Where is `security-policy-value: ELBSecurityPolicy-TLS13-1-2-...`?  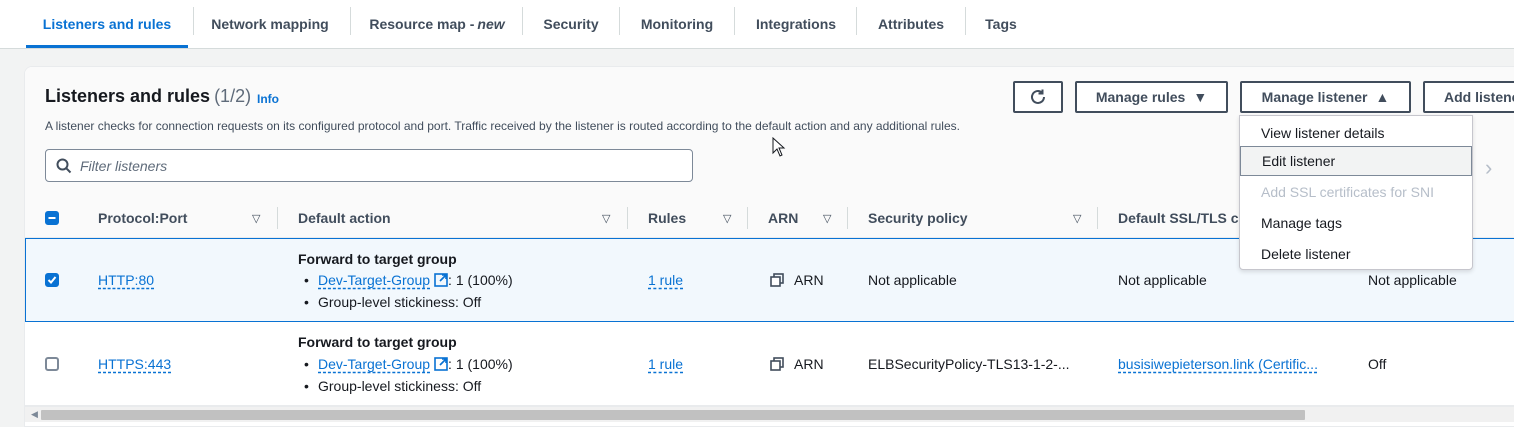
security-policy-value: ELBSecurityPolicy-TLS13-1-2-... is located at coordinates (969, 364).